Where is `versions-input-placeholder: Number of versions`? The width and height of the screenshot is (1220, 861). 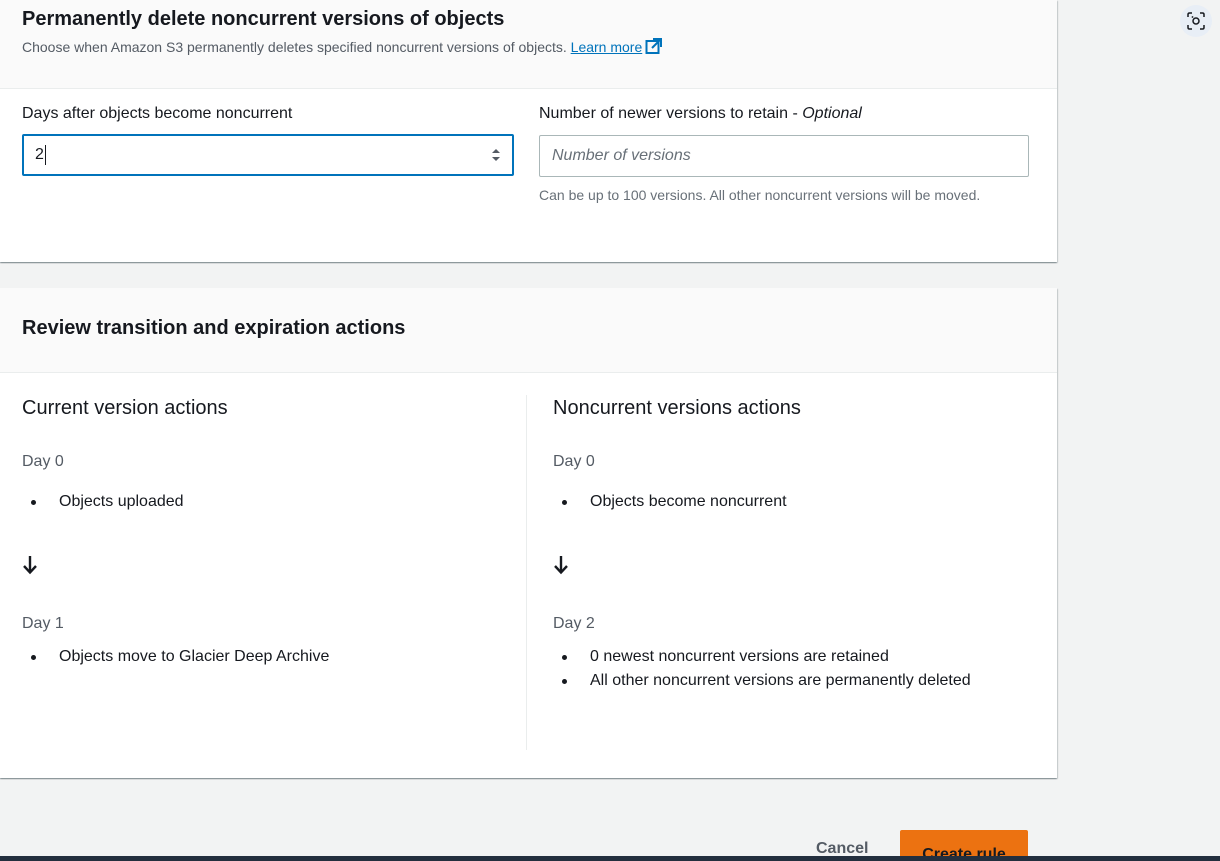 versions-input-placeholder: Number of versions is located at coordinates (621, 155).